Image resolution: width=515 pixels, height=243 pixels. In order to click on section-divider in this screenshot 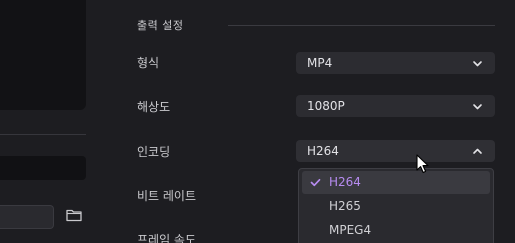, I will do `click(361, 25)`.